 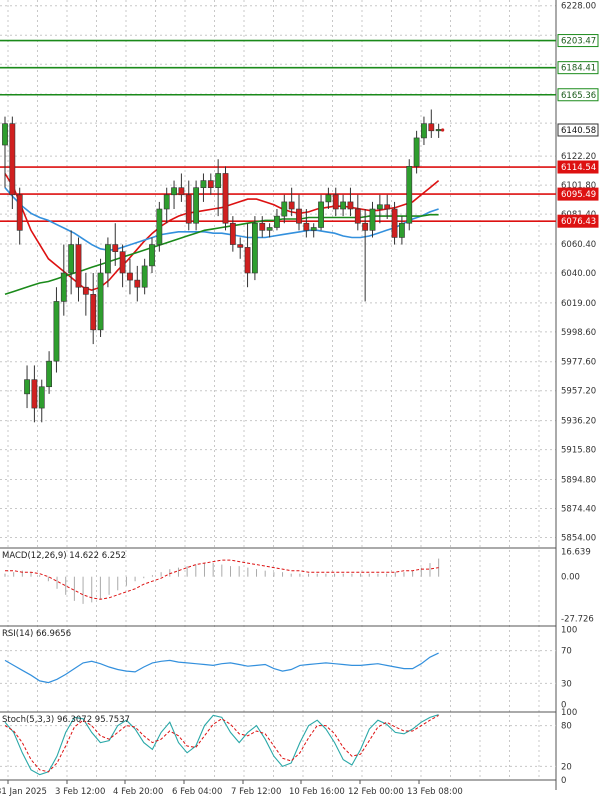 What do you see at coordinates (578, 7) in the screenshot?
I see `price-tick-label: 6228.00` at bounding box center [578, 7].